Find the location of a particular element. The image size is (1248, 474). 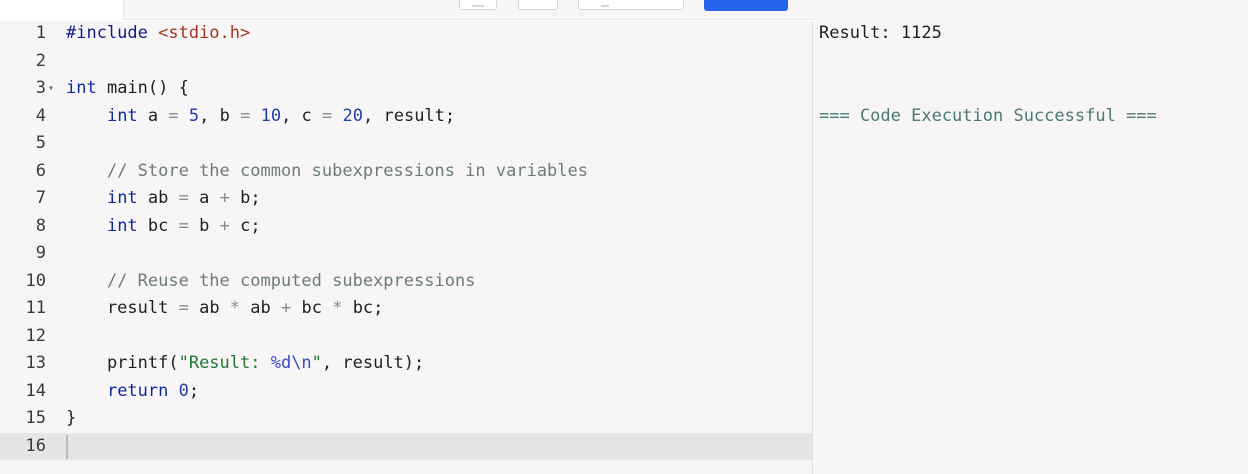

code-token: " is located at coordinates (316, 363).